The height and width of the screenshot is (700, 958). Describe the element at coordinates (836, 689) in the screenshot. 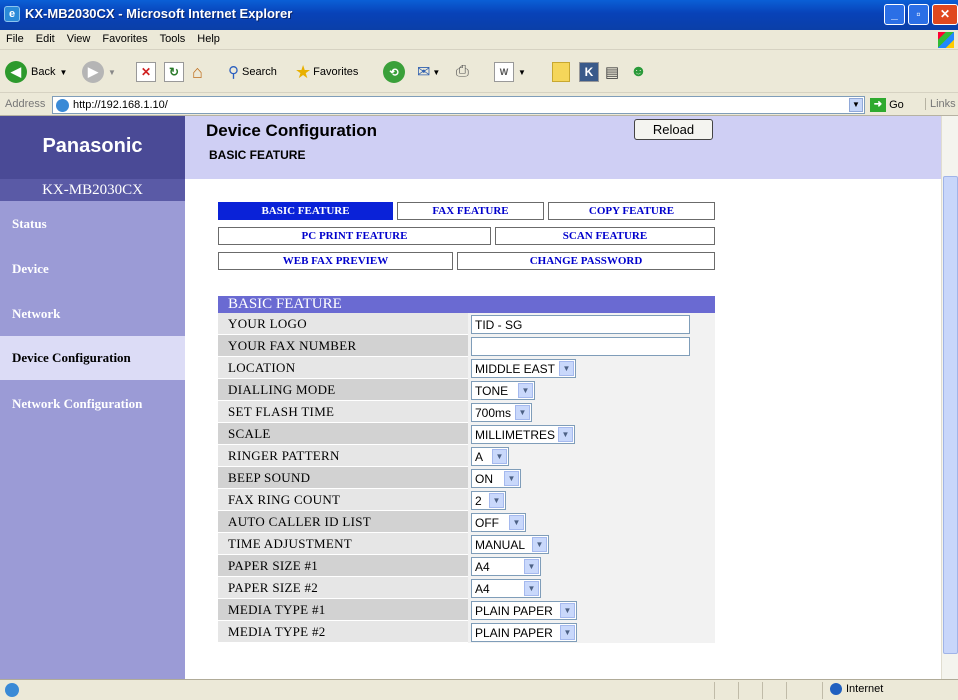

I see `internet-globe-icon` at that location.